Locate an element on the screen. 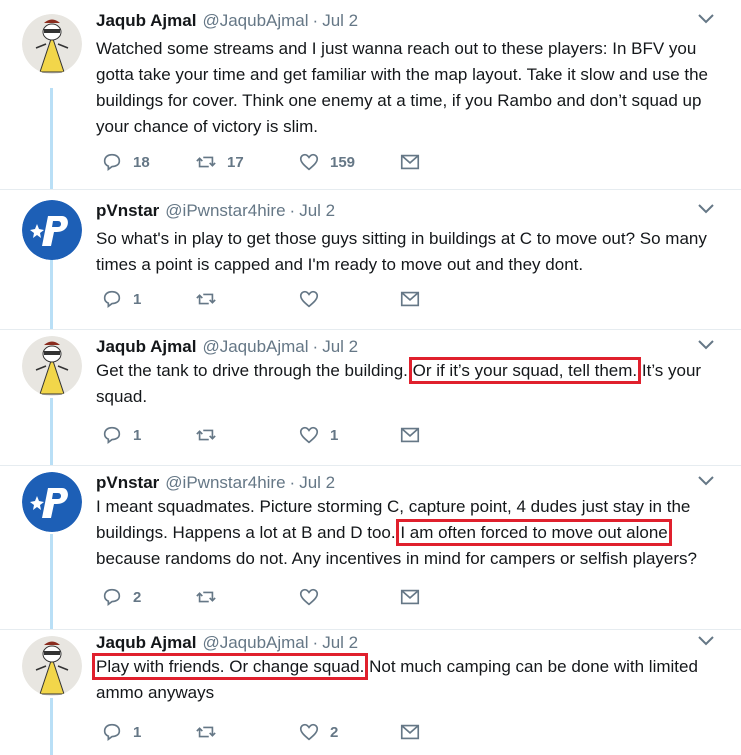  tweet-actions: 2 is located at coordinates (266, 597).